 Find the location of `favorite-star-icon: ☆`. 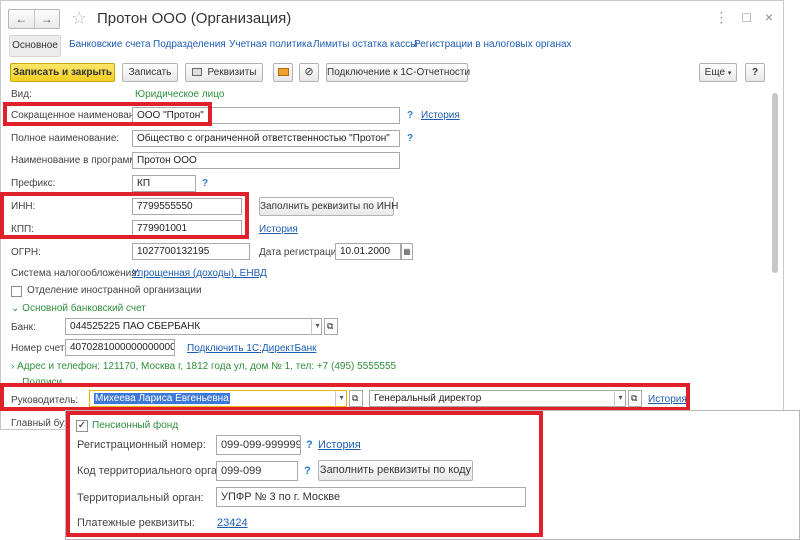

favorite-star-icon: ☆ is located at coordinates (79, 18).